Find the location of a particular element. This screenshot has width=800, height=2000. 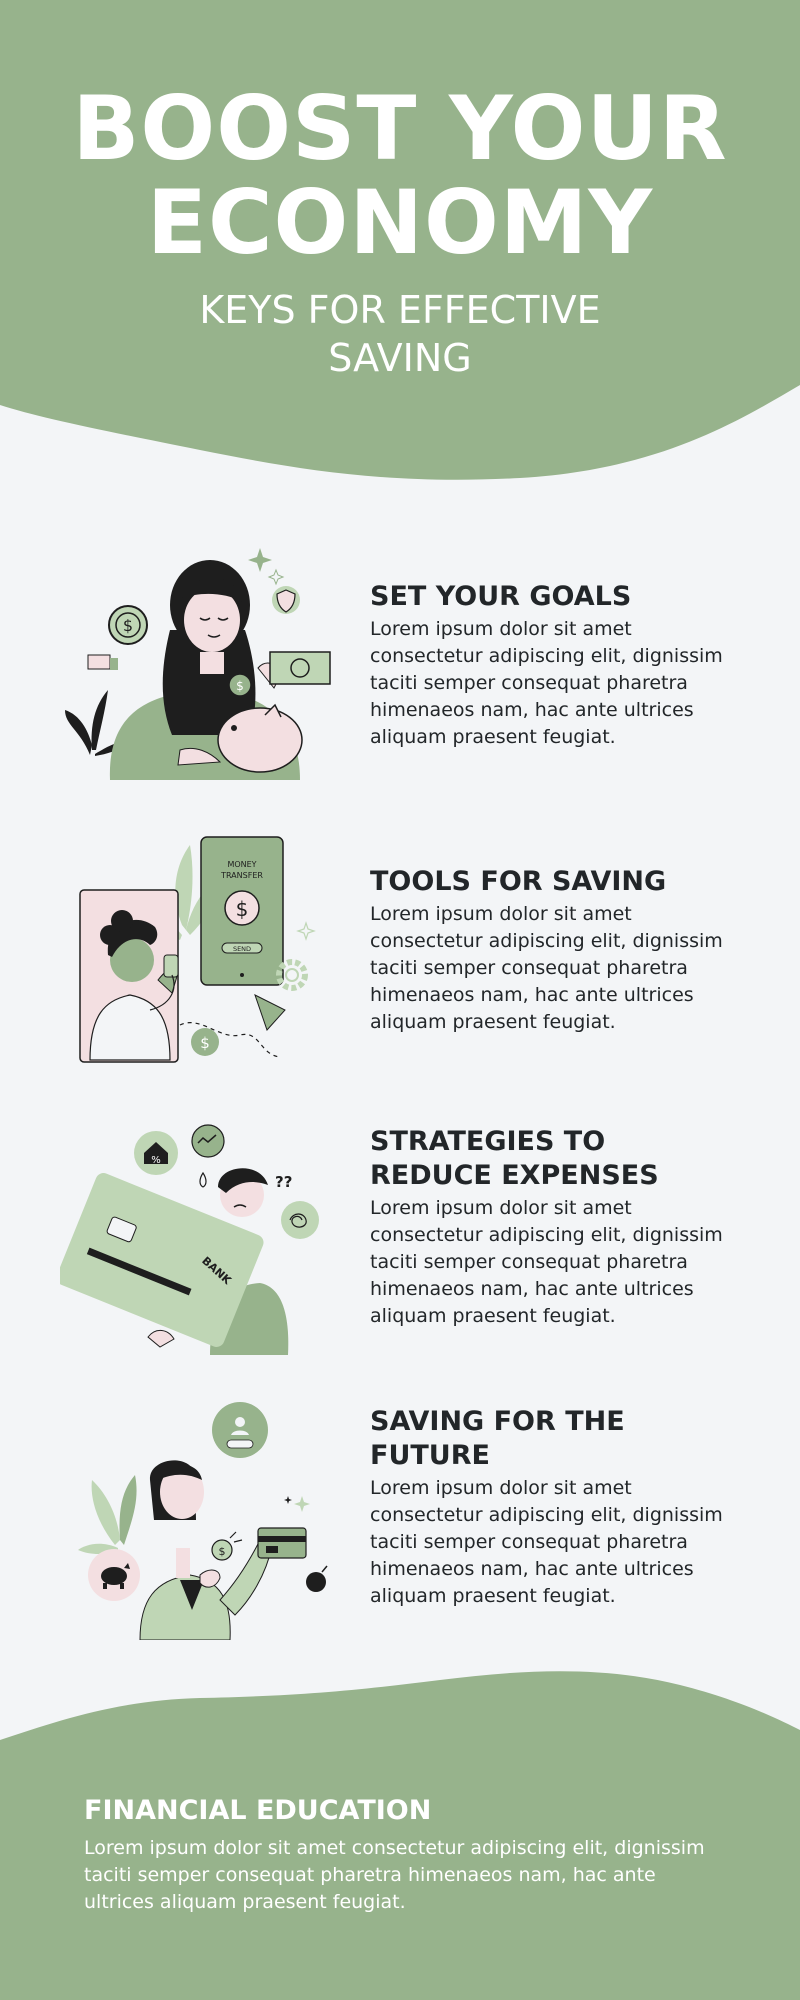

banknote-icon is located at coordinates (300, 668).